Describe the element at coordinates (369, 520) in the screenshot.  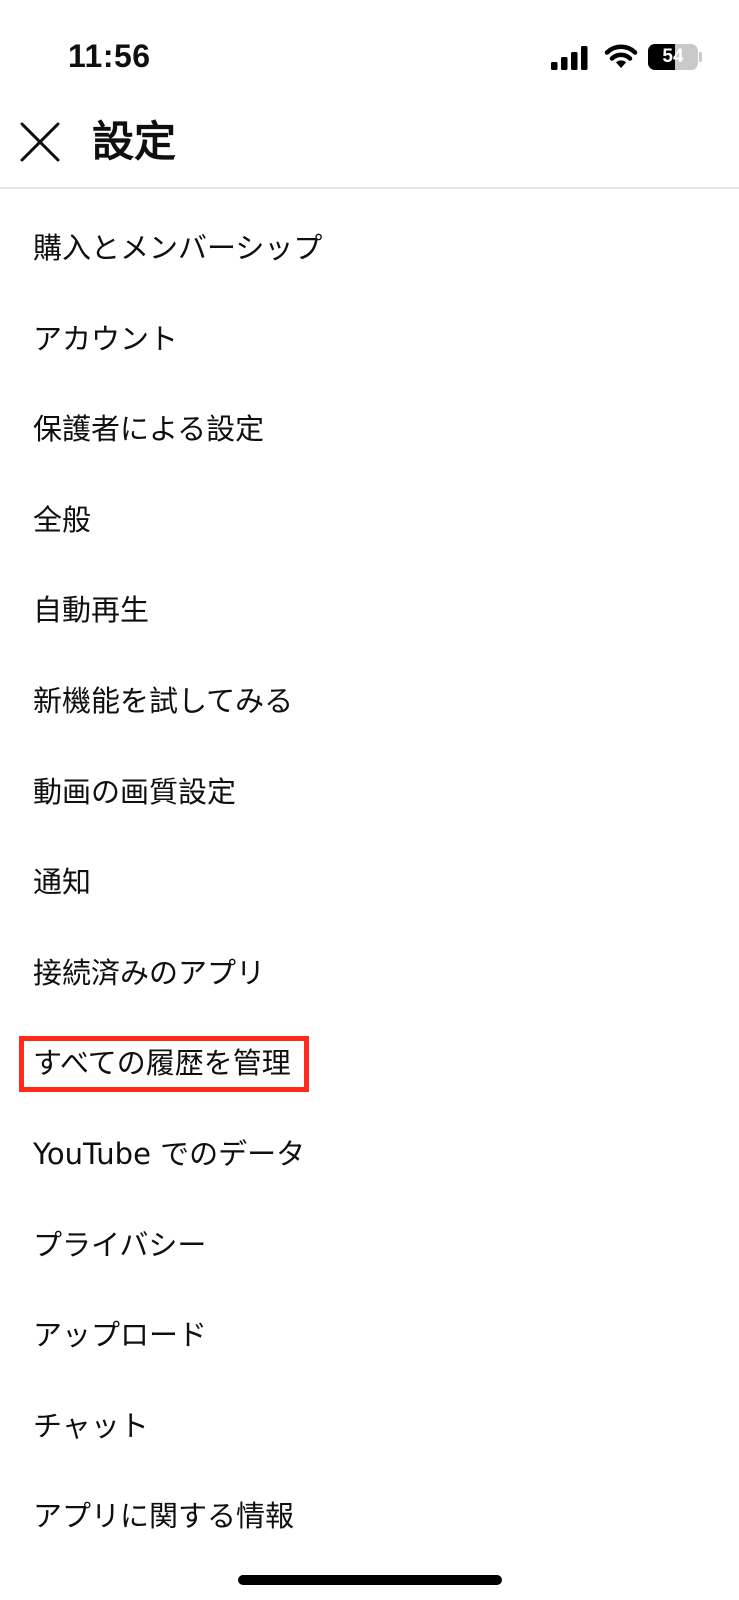
I see `settings-item-general: 全般` at that location.